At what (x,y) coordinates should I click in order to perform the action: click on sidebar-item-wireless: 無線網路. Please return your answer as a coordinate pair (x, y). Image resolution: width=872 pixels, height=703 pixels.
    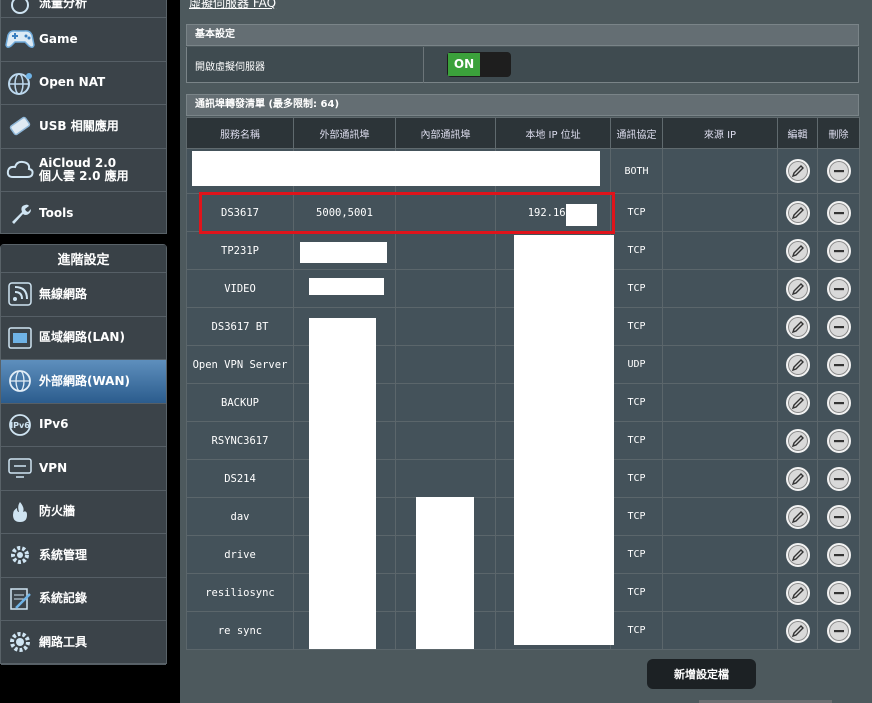
    Looking at the image, I should click on (83, 295).